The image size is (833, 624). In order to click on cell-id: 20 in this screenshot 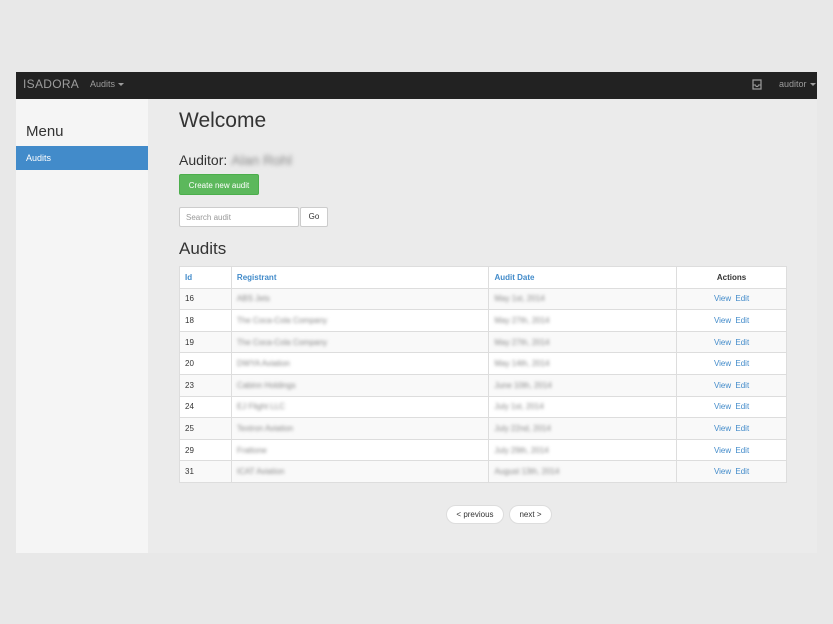, I will do `click(205, 363)`.